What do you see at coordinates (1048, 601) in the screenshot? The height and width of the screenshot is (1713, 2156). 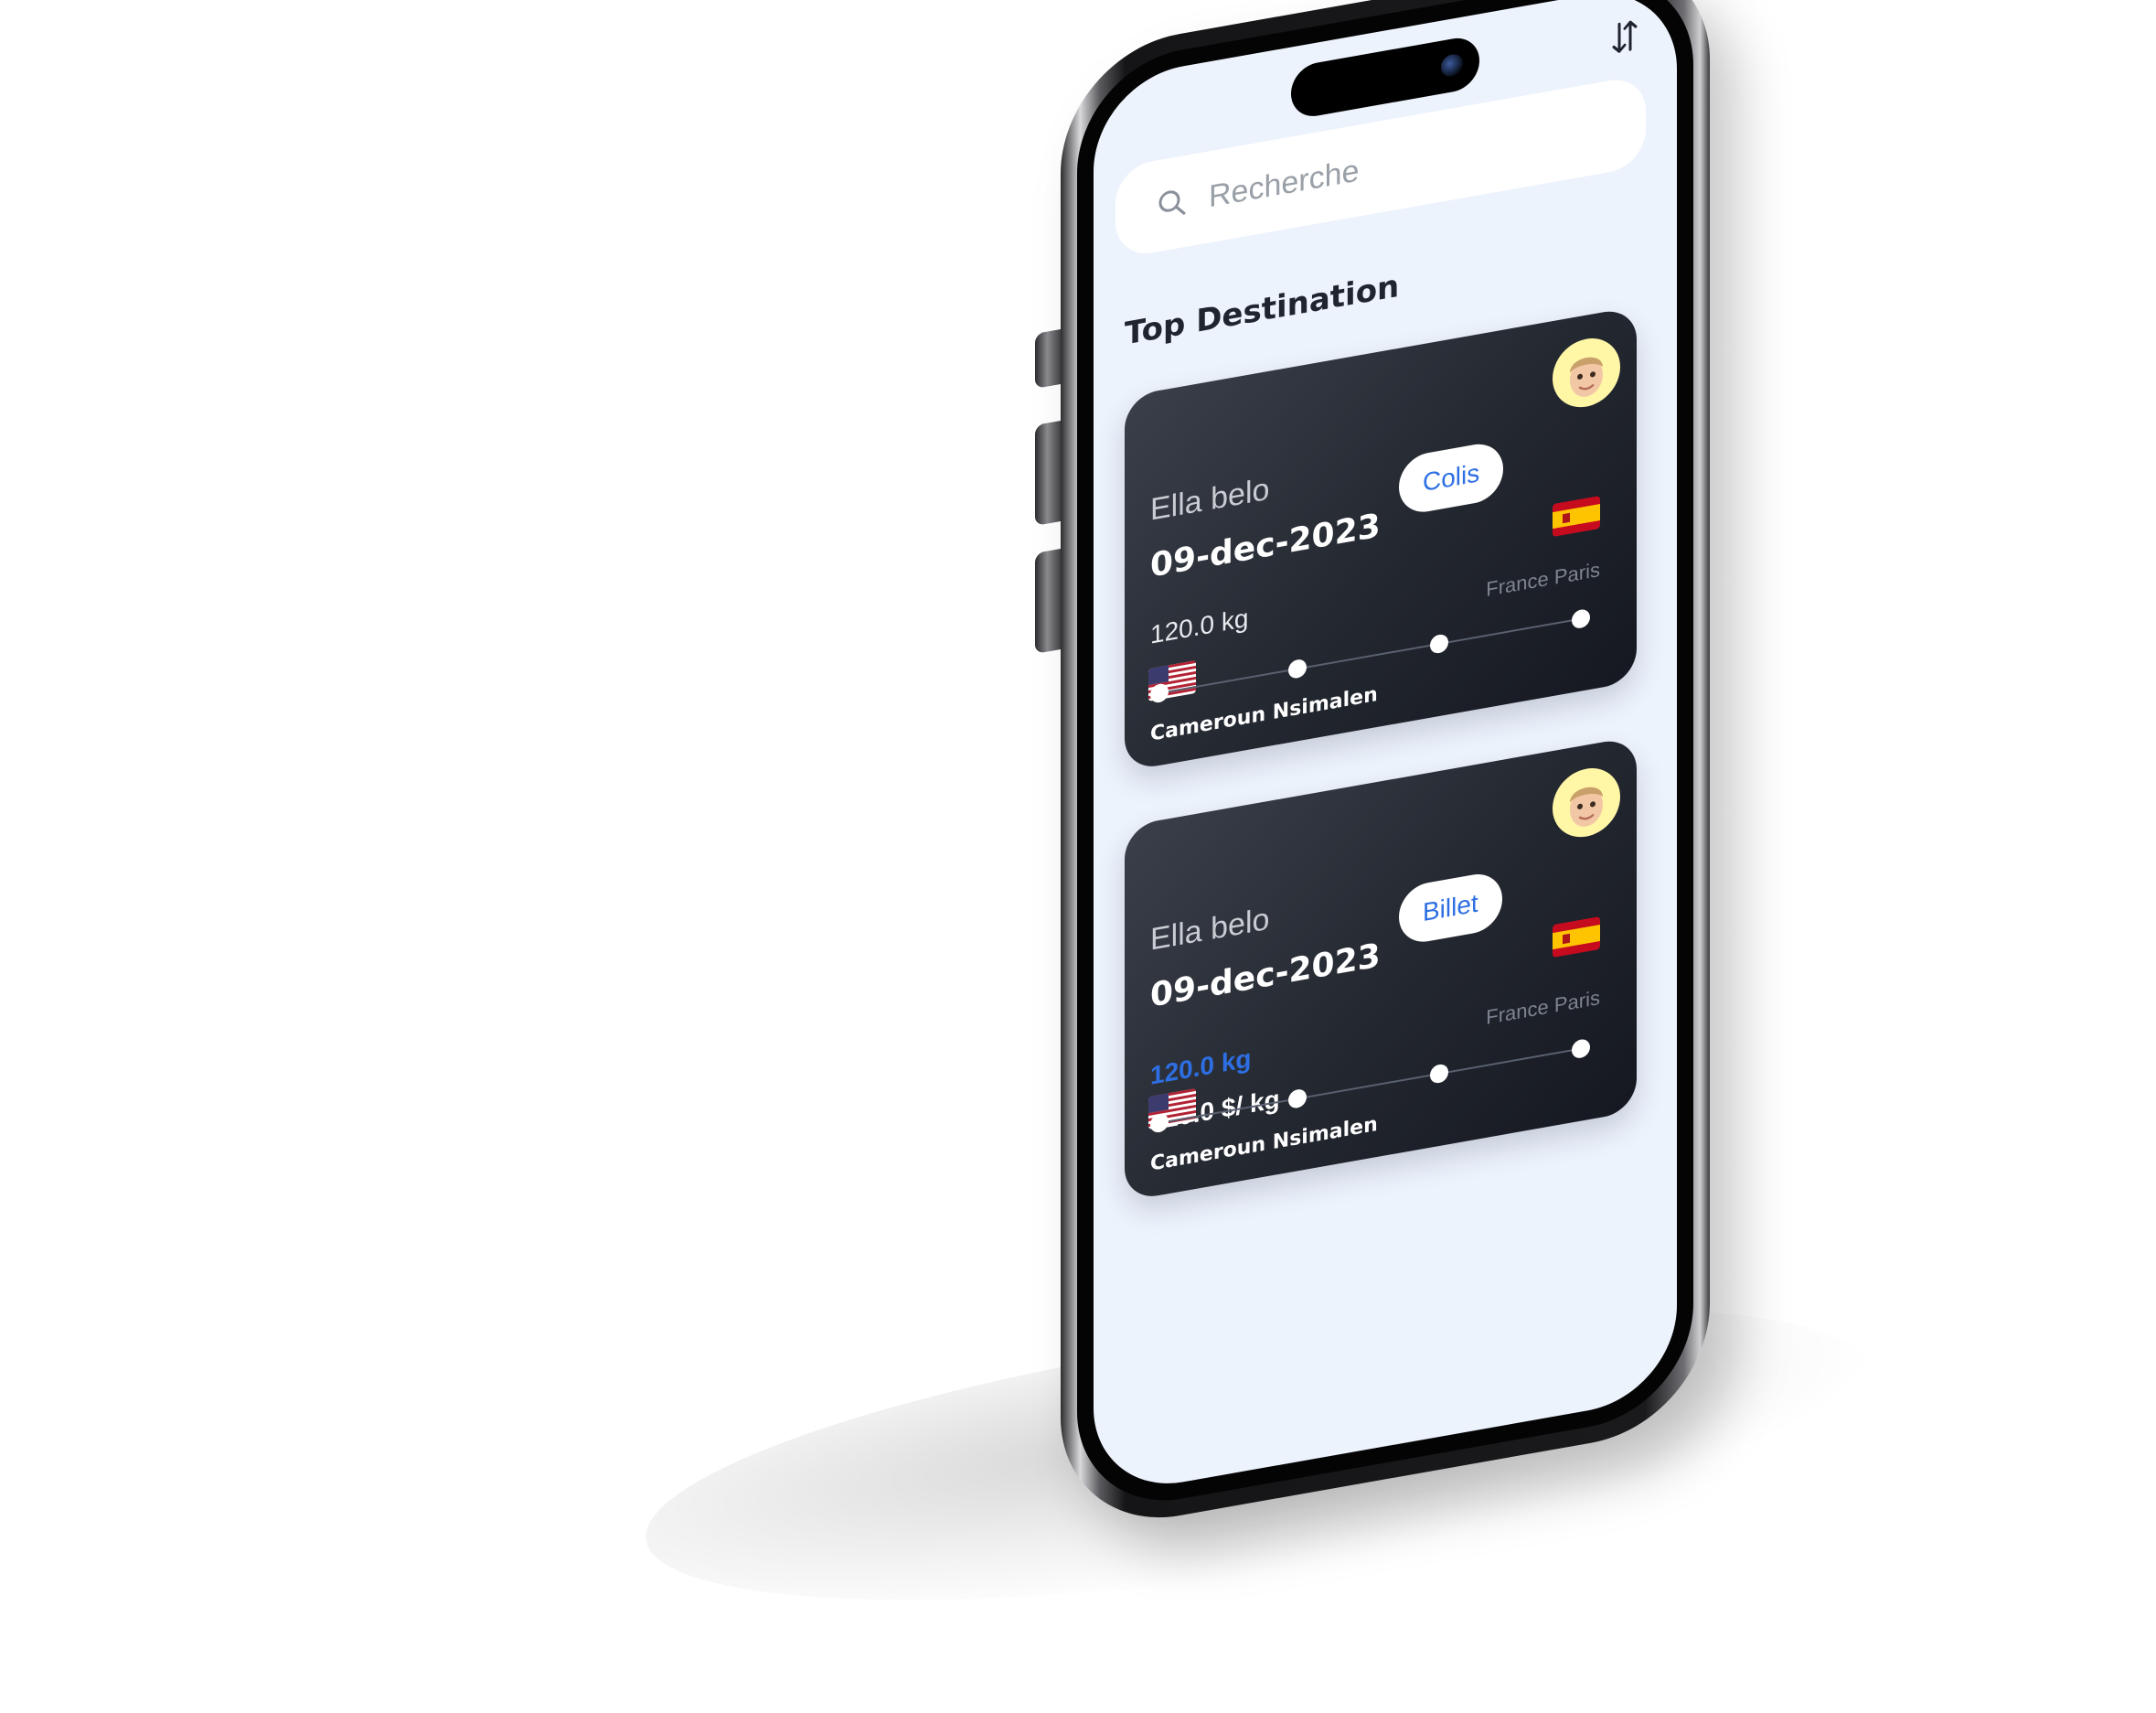 I see `volume-down-button` at bounding box center [1048, 601].